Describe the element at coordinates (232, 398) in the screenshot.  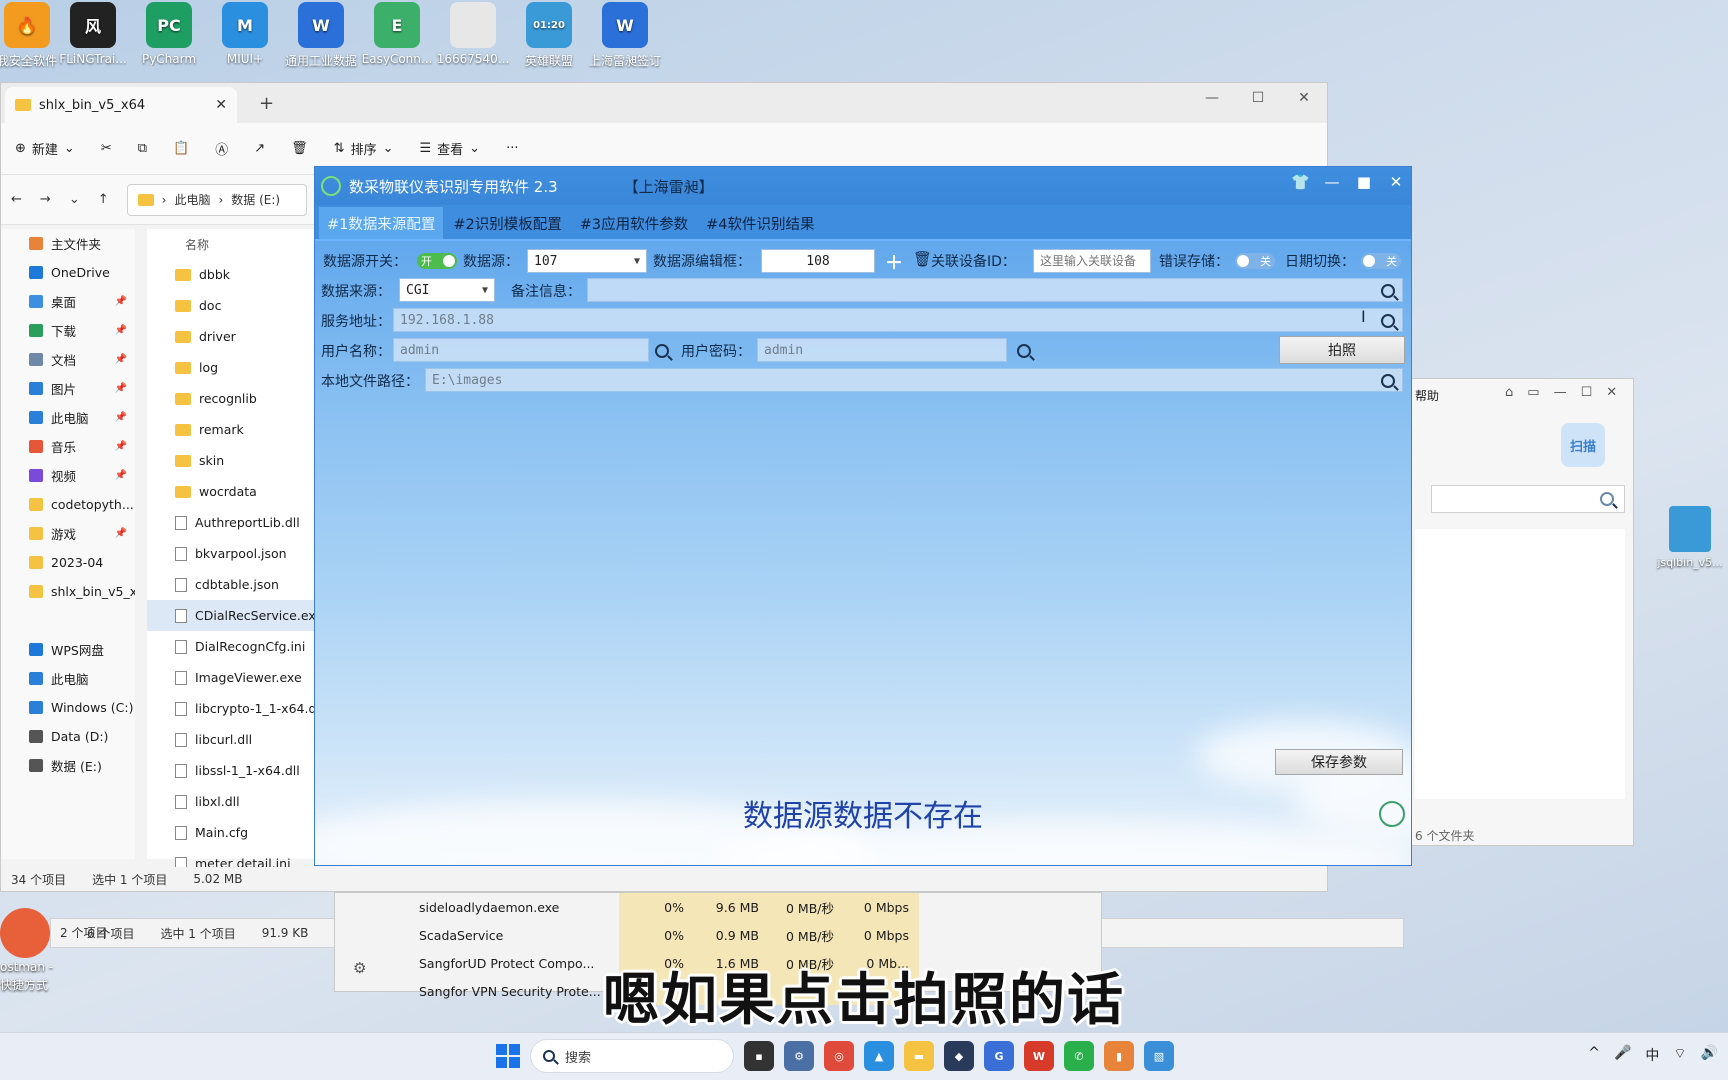
I see `file-item: recognlib` at that location.